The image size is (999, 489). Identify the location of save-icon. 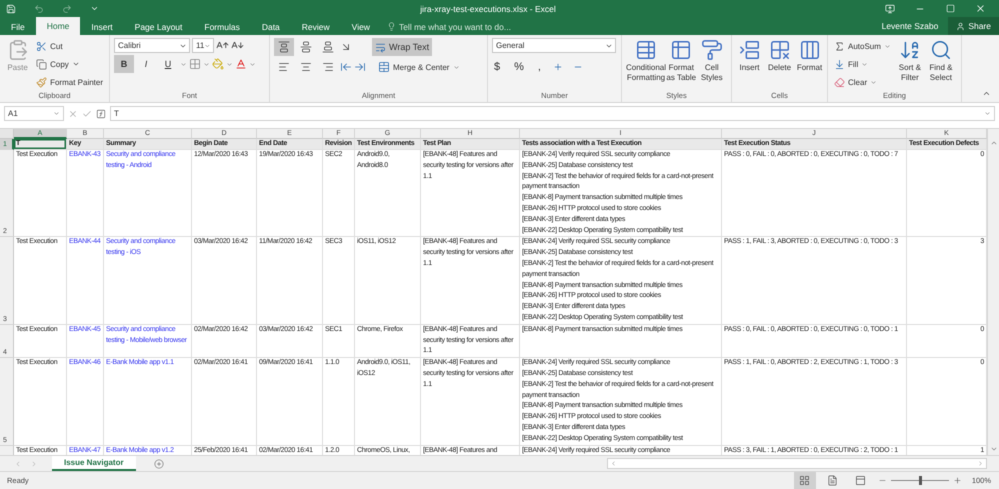
(11, 9).